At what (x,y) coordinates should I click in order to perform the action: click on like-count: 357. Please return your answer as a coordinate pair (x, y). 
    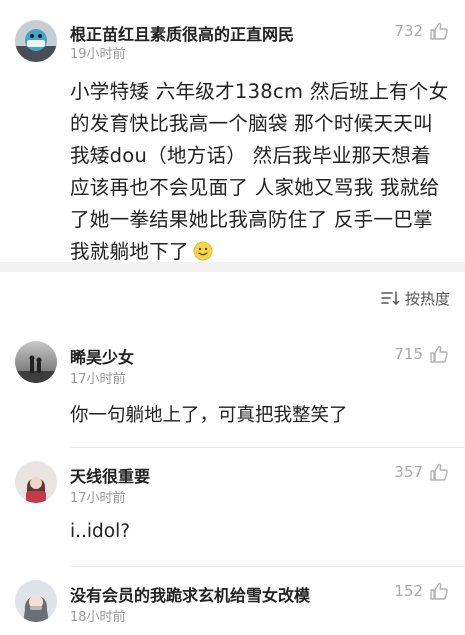
    Looking at the image, I should click on (408, 472).